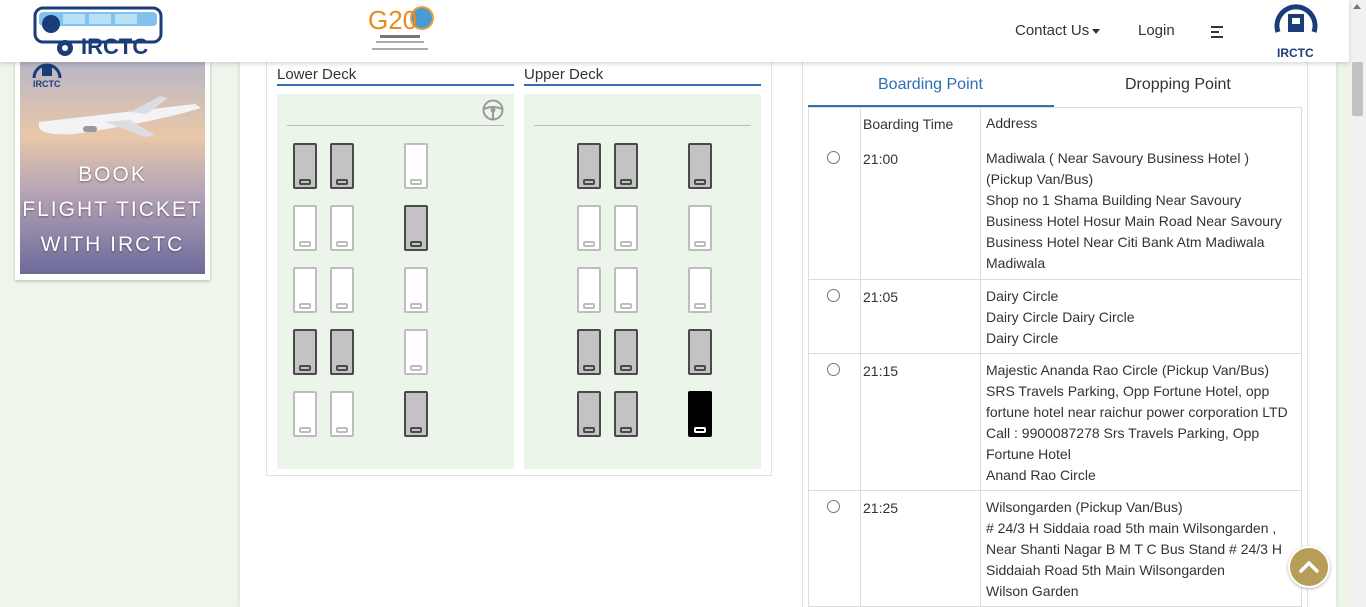 The image size is (1366, 607). Describe the element at coordinates (115, 46) in the screenshot. I see `brand-text: IRCTC` at that location.